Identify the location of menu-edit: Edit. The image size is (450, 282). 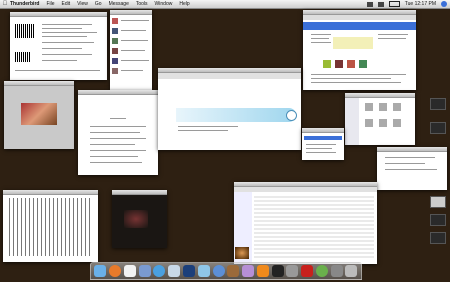
(66, 4).